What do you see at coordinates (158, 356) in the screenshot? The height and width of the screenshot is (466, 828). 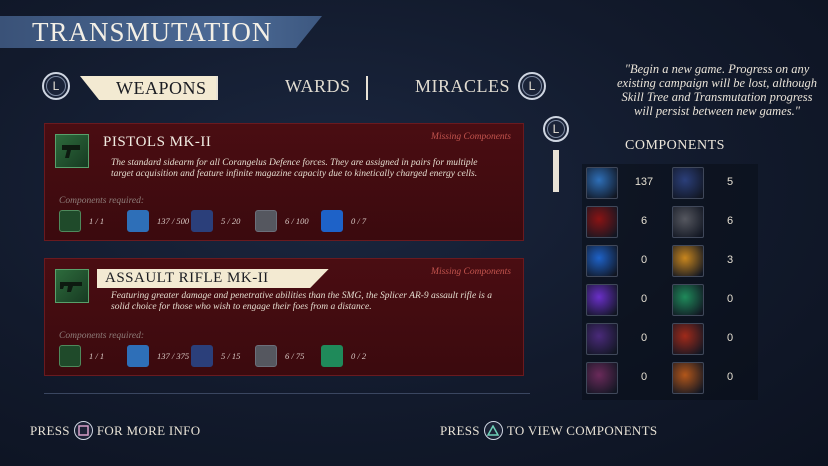 I see `requirement-item: 137 / 375` at bounding box center [158, 356].